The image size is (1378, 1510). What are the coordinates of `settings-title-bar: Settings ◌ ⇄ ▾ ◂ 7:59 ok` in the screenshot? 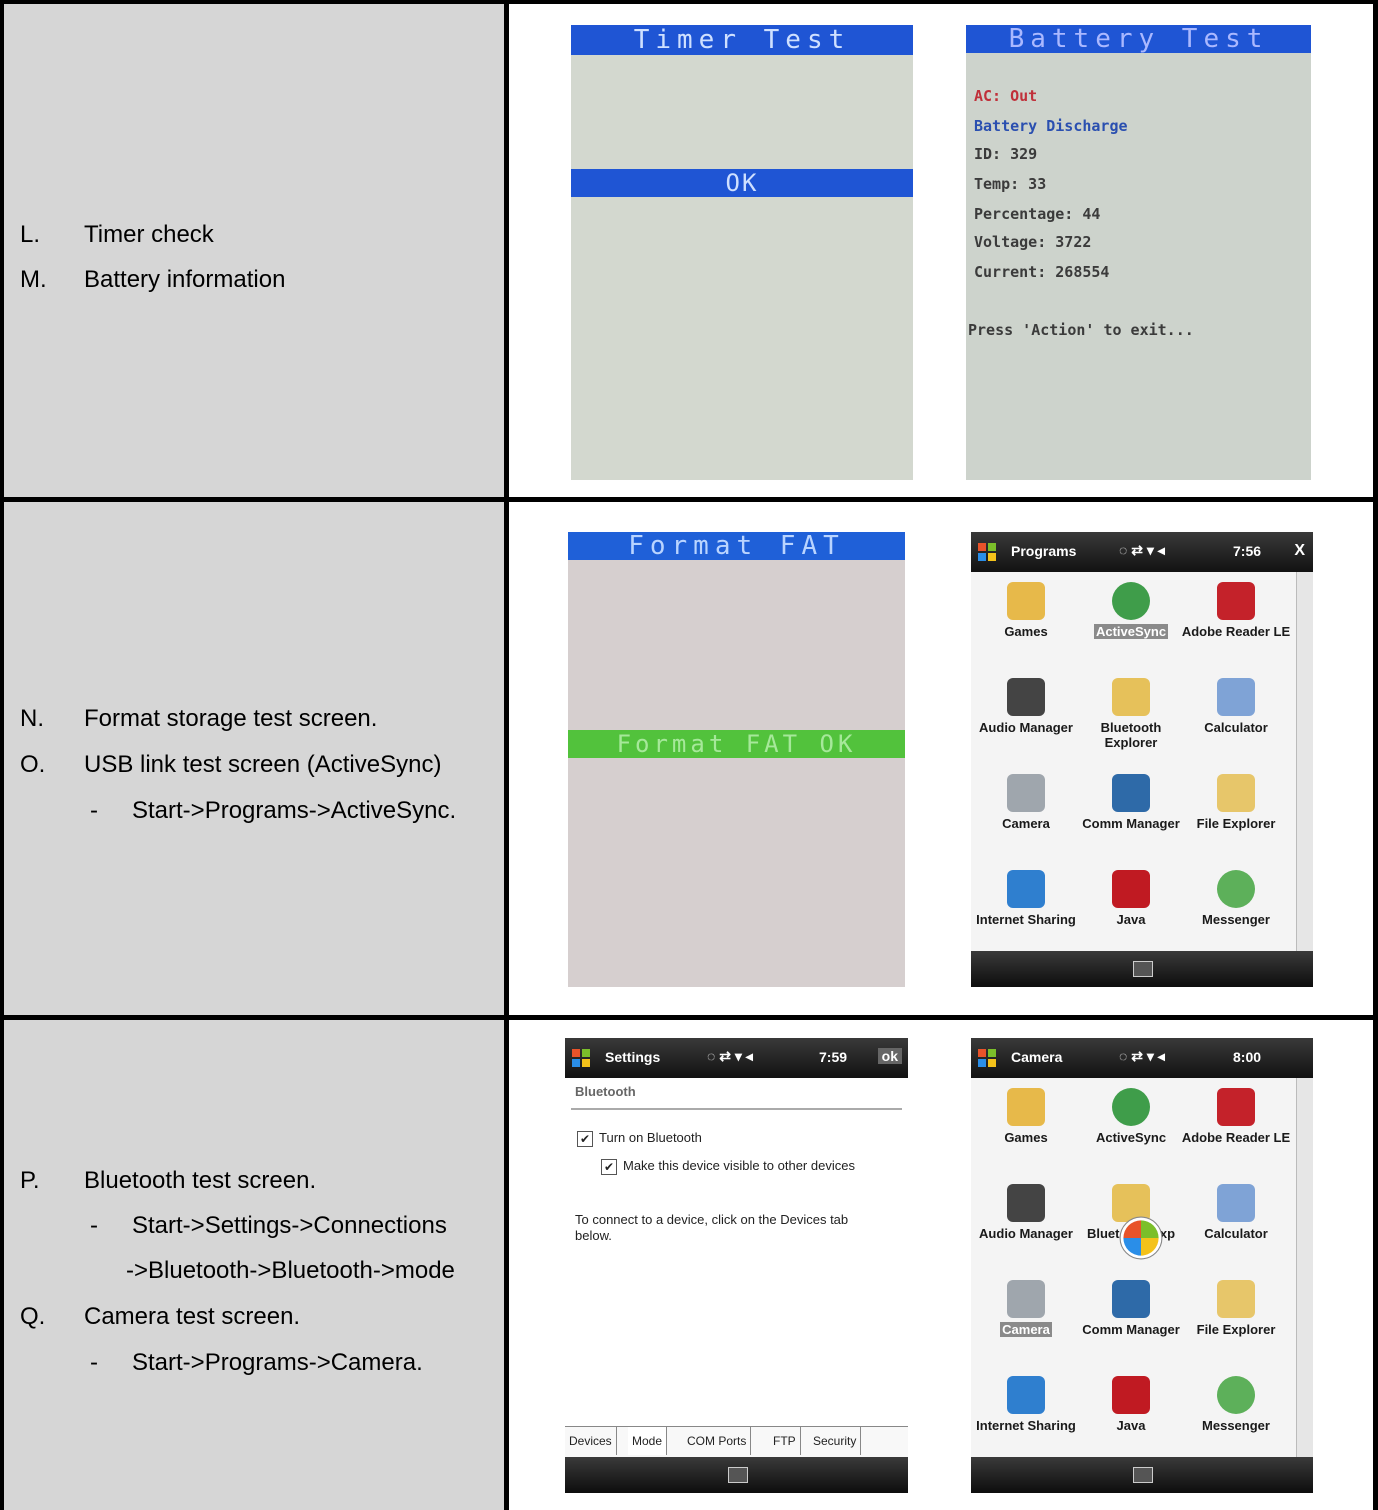 It's located at (736, 1058).